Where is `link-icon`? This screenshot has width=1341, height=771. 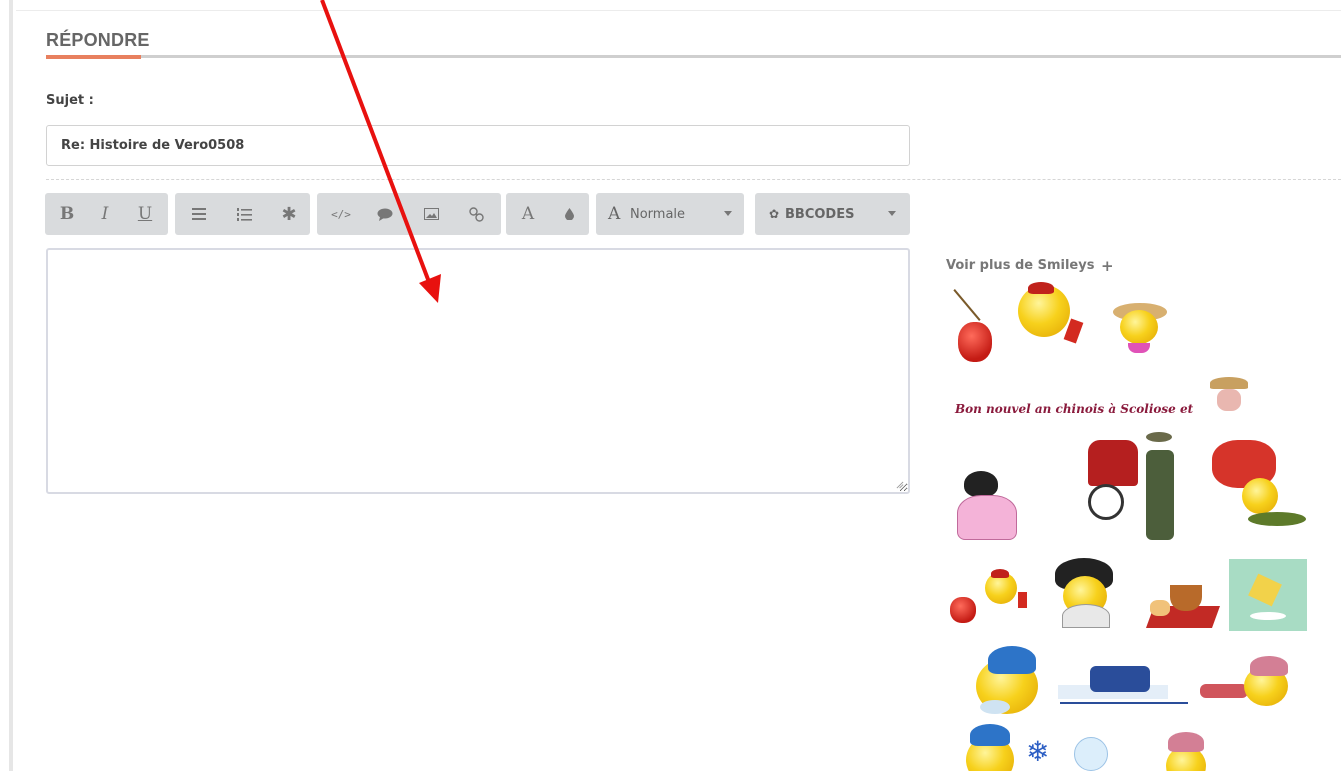 link-icon is located at coordinates (476, 214).